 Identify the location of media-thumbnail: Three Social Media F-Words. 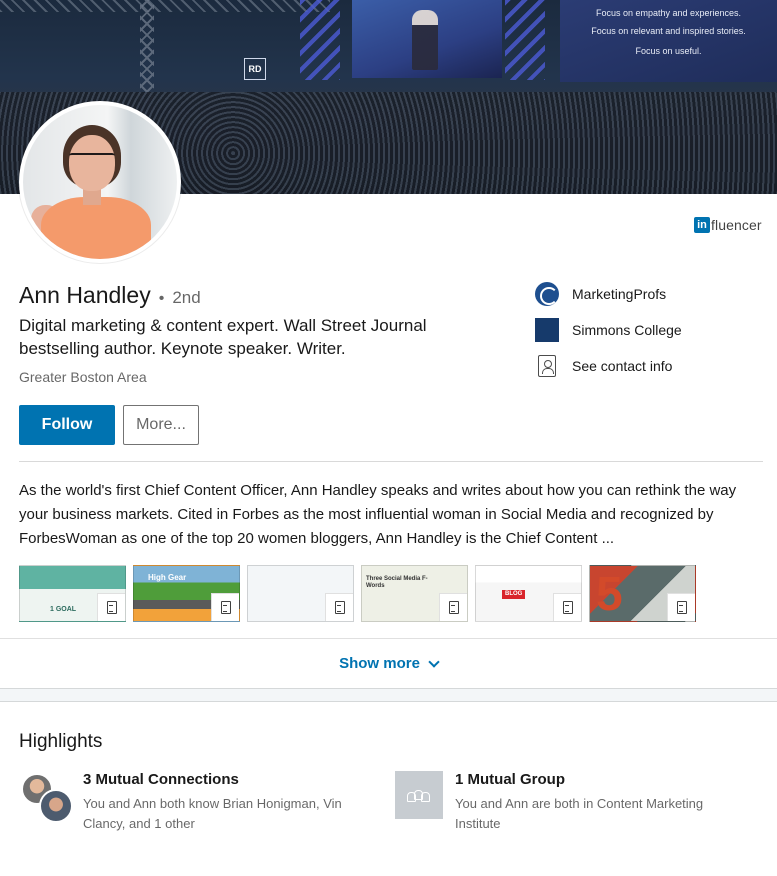
(414, 593).